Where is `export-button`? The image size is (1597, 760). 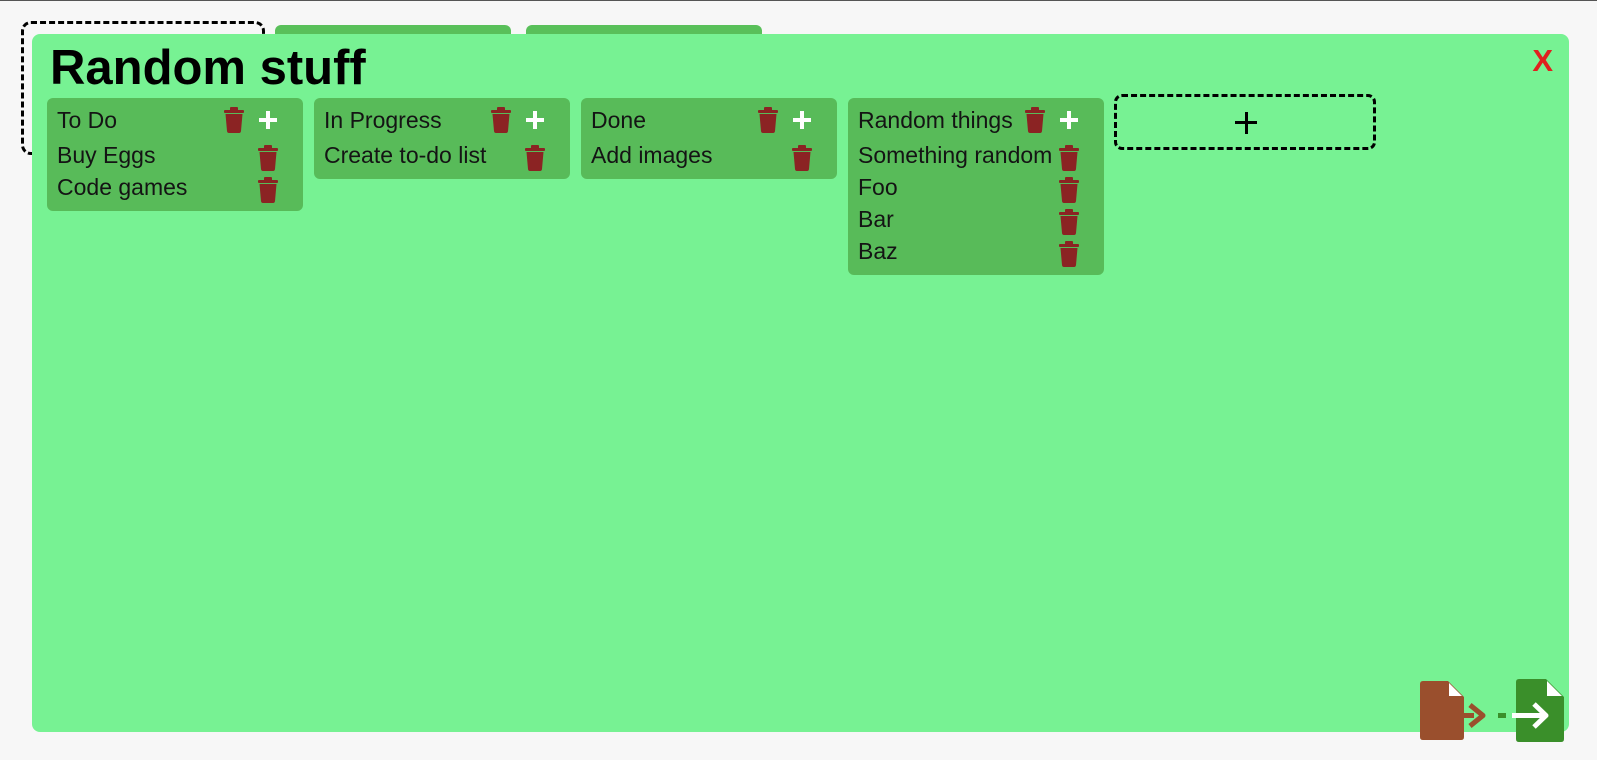 export-button is located at coordinates (1454, 711).